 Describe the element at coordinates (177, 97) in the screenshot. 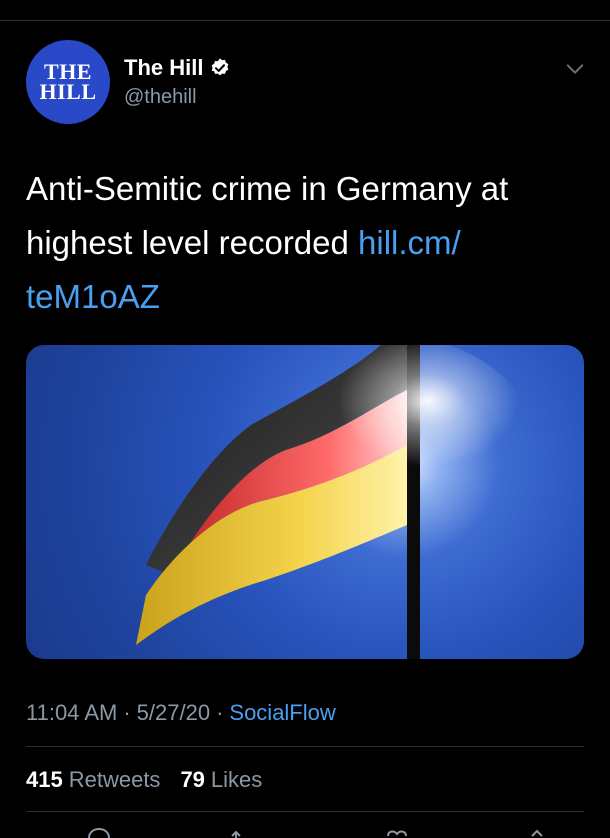

I see `handle: @thehill` at that location.